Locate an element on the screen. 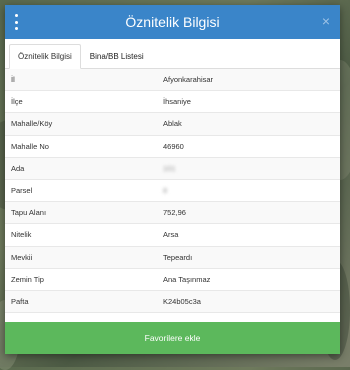  attribute-value: K24b05c3a is located at coordinates (182, 301).